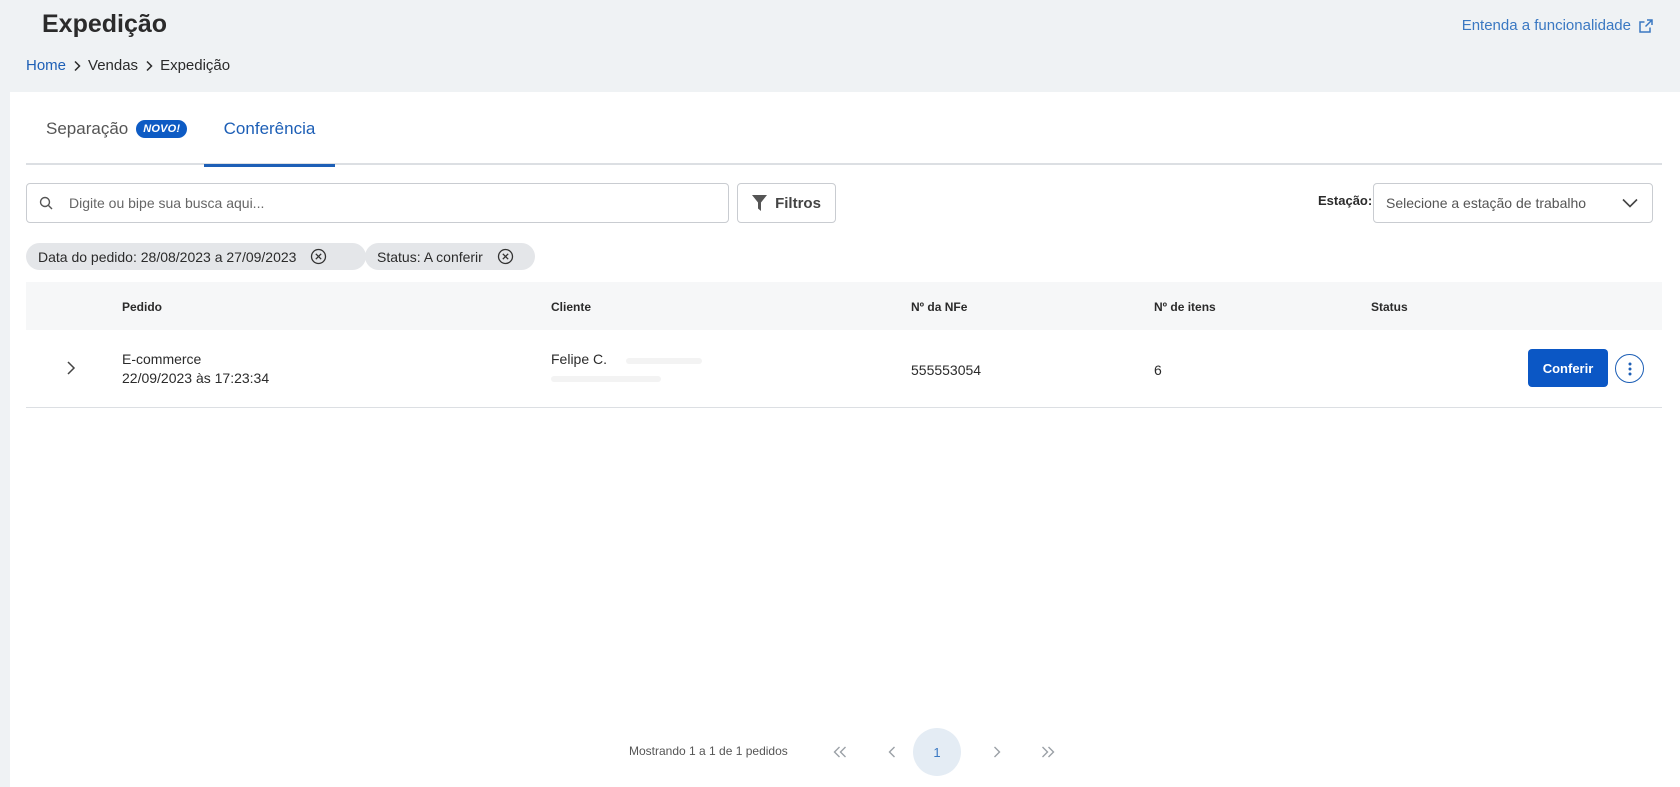  I want to click on tab-conferencia-label: Conferência, so click(269, 128).